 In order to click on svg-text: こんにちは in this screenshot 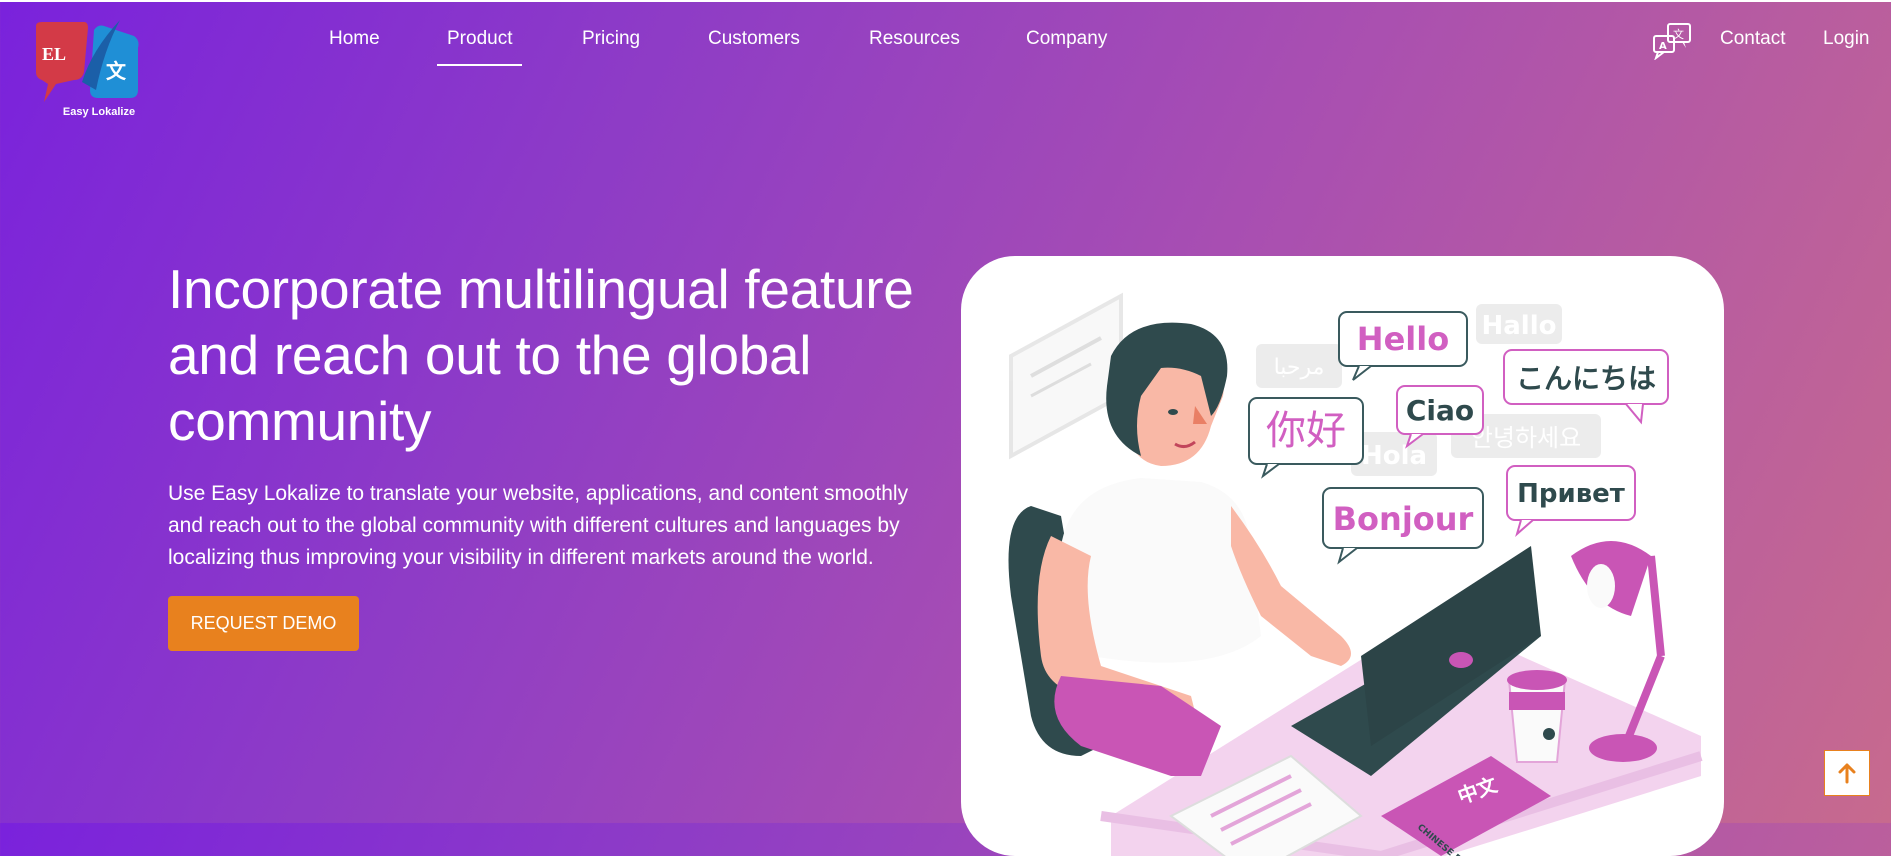, I will do `click(1586, 378)`.